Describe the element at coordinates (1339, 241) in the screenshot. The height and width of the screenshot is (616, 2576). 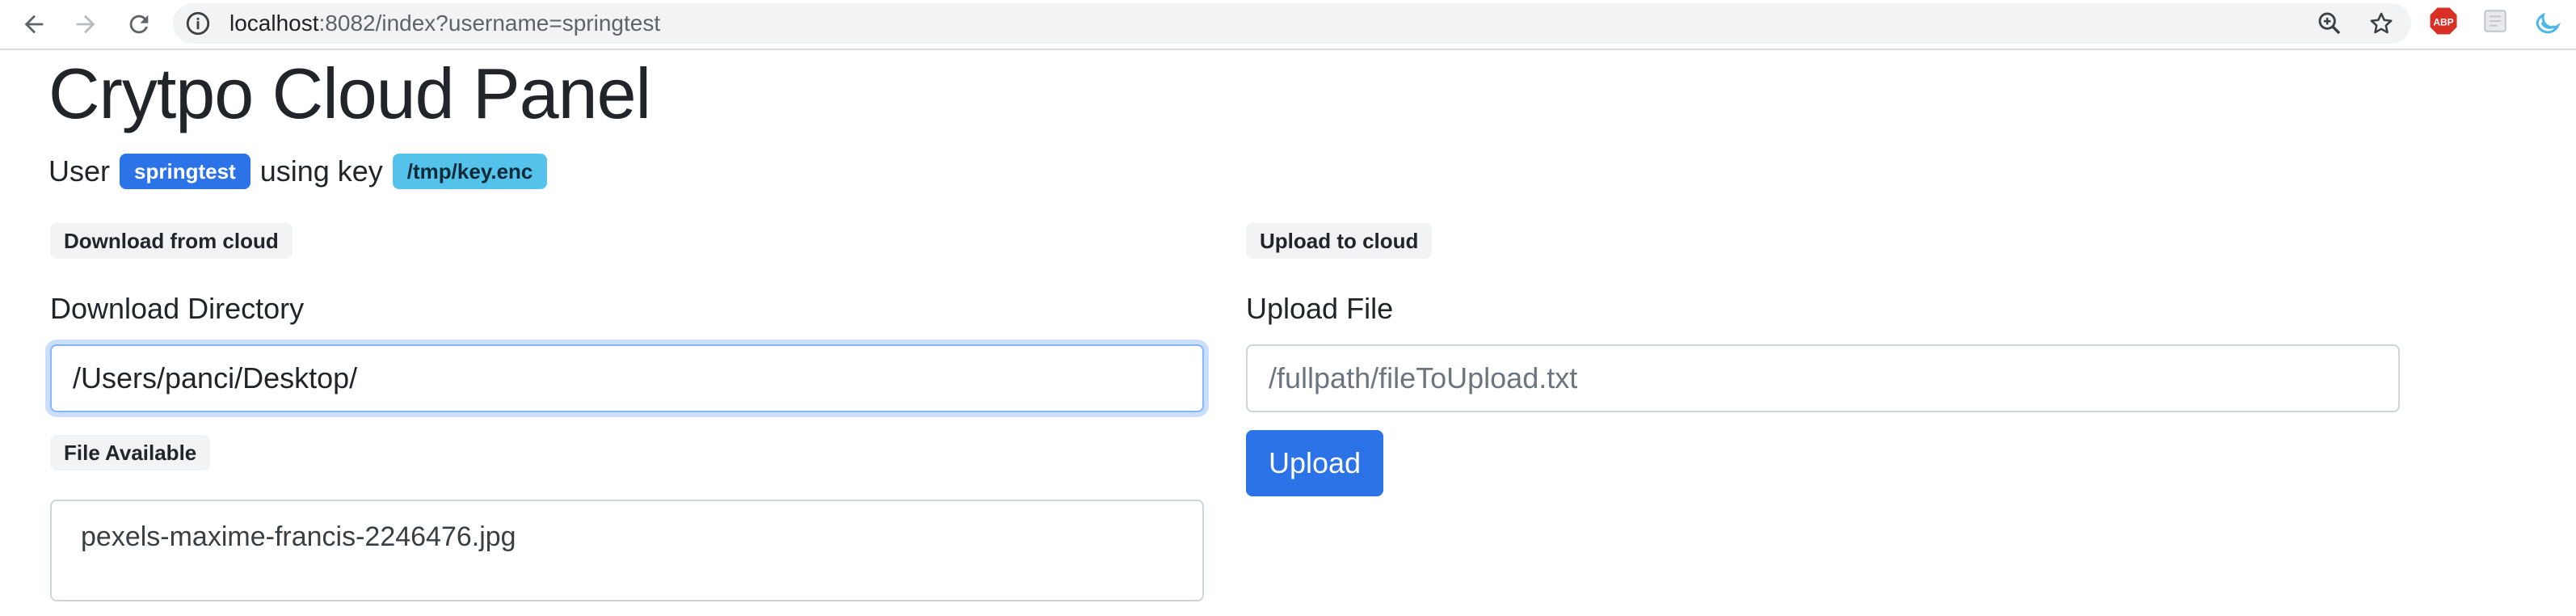
I see `upload-section-label: Upload to cloud` at that location.